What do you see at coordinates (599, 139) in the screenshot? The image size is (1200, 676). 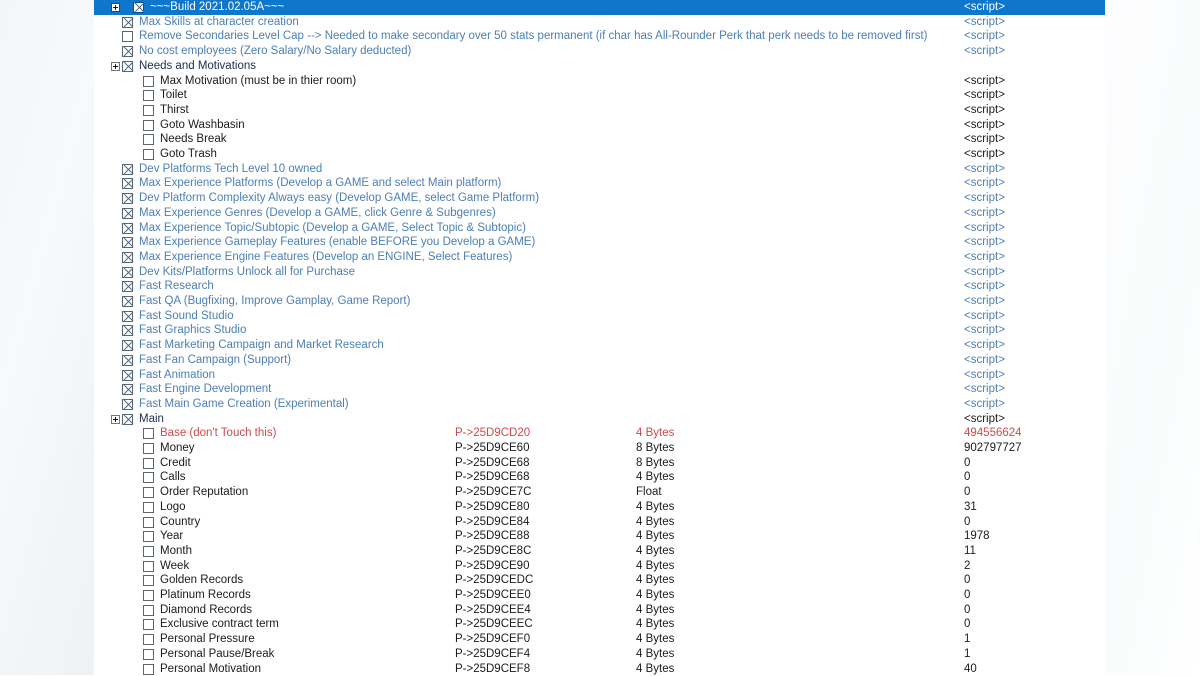 I see `table-row: Needs Break<script>` at bounding box center [599, 139].